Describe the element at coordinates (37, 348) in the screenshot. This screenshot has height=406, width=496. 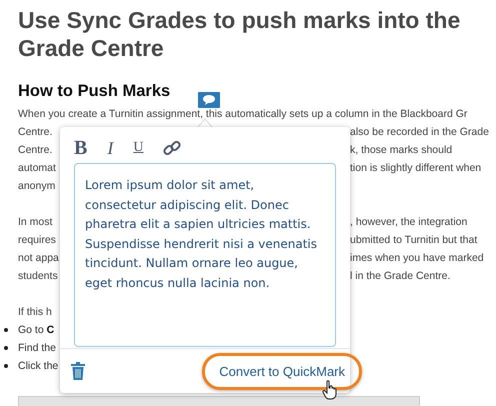
I see `list-item-text: Find the` at that location.